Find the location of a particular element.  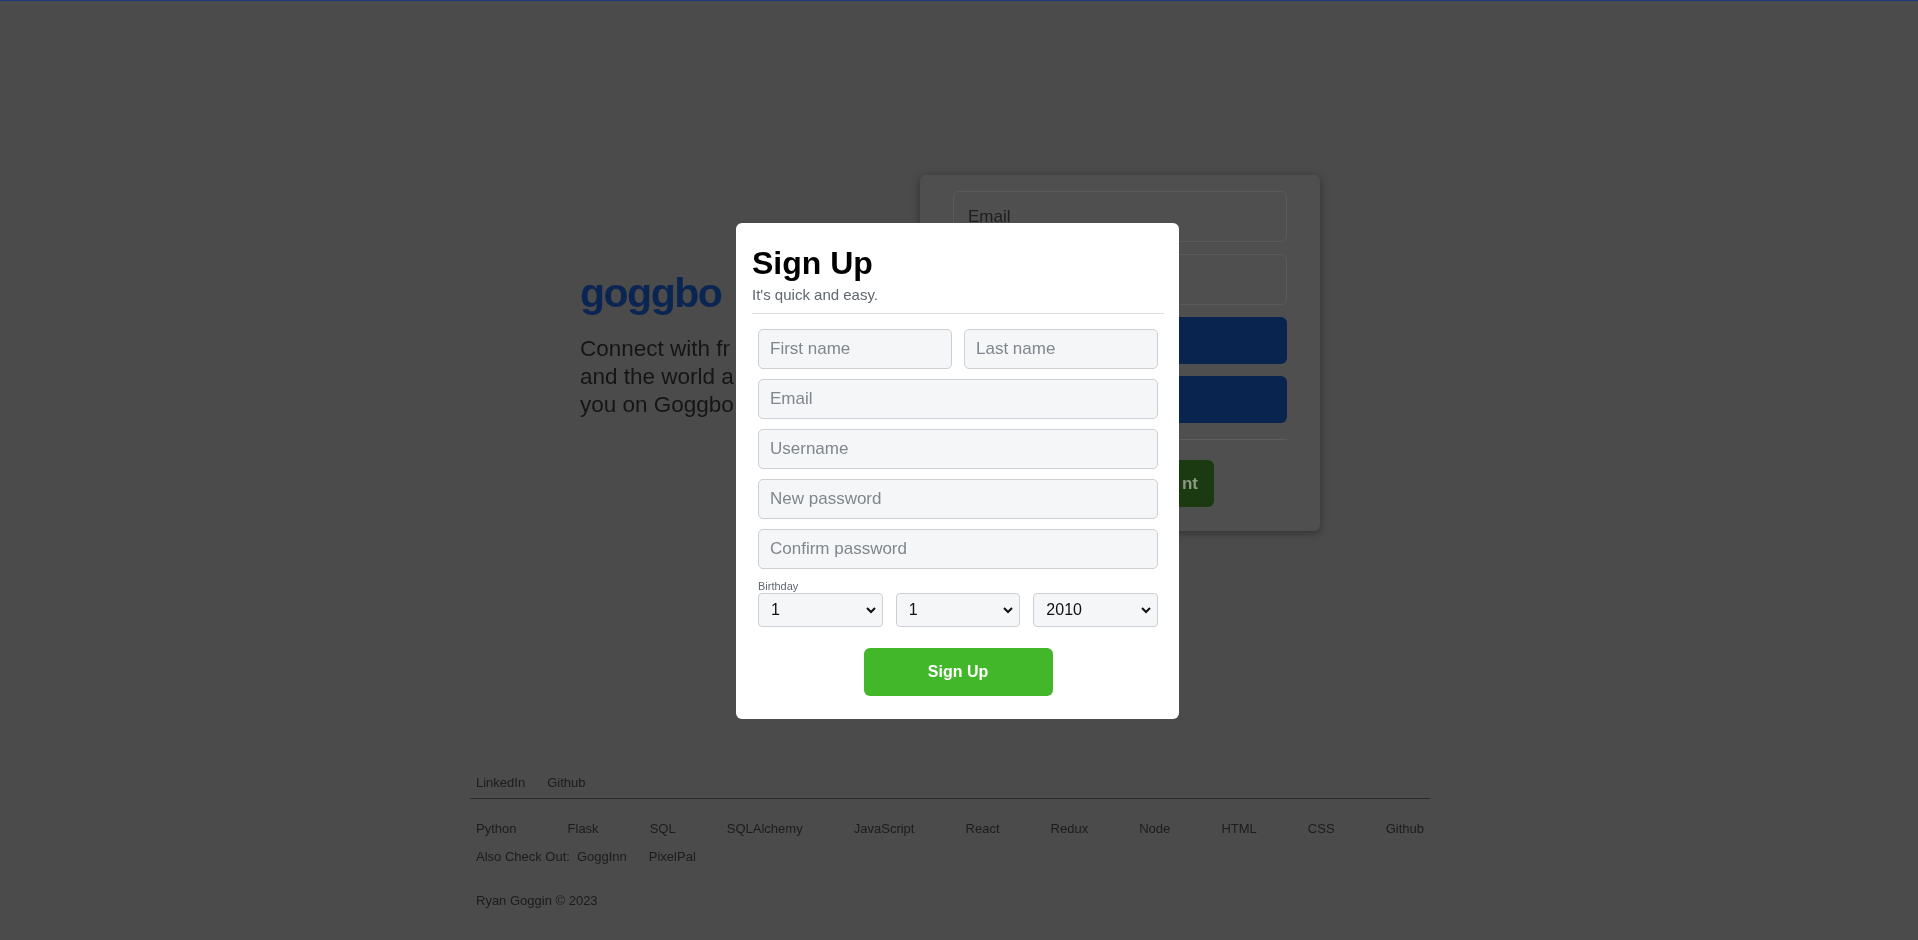

input-field: New password is located at coordinates (958, 499).